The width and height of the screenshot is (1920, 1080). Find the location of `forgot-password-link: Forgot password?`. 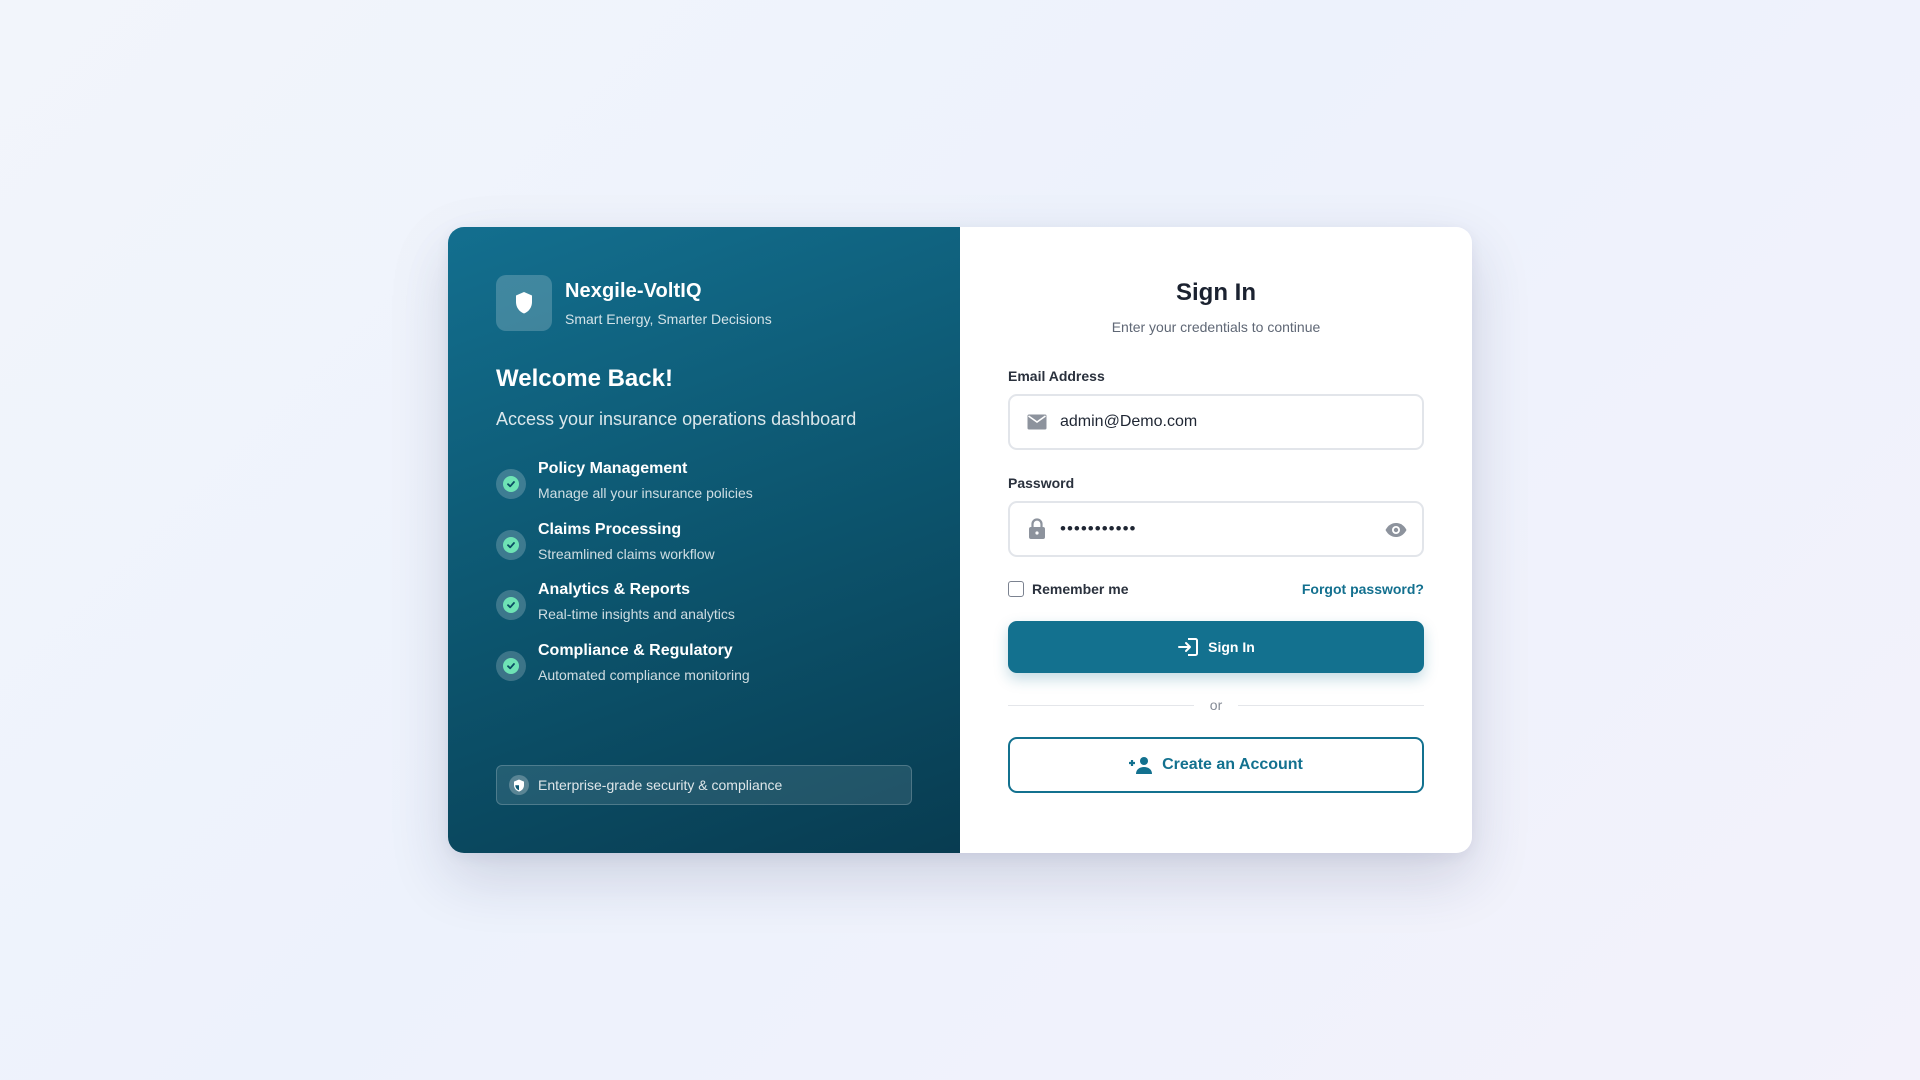

forgot-password-link: Forgot password? is located at coordinates (1363, 589).